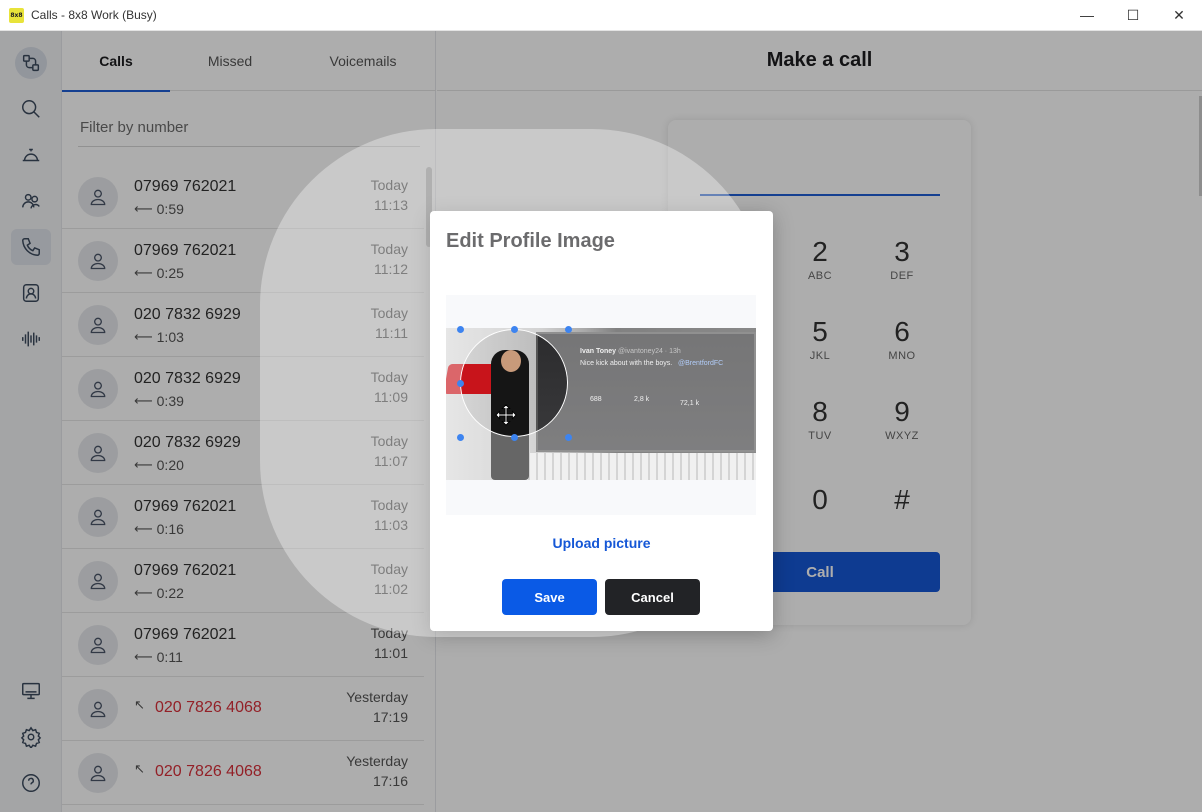 This screenshot has height=812, width=1202. What do you see at coordinates (1179, 15) in the screenshot?
I see `close-button: ✕` at bounding box center [1179, 15].